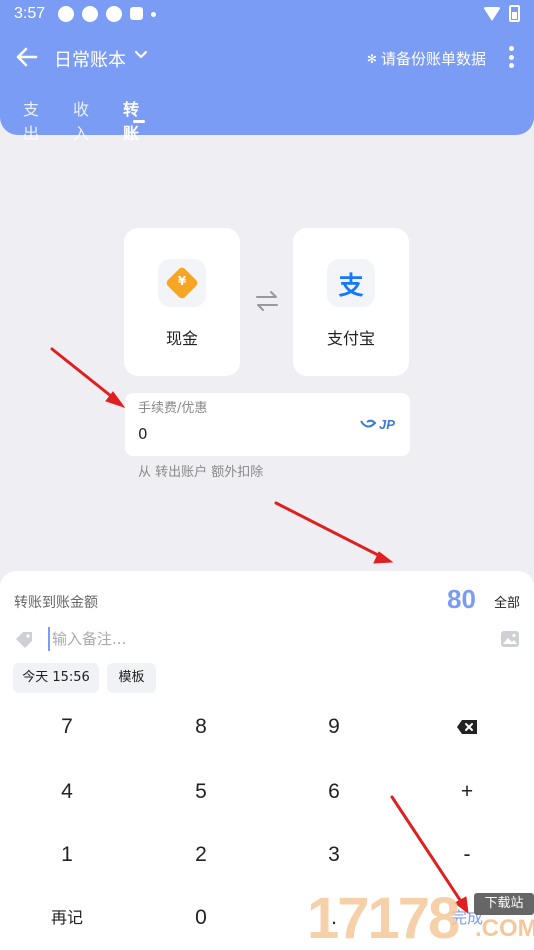 This screenshot has width=534, height=950. Describe the element at coordinates (67, 727) in the screenshot. I see `key-7: 7` at that location.